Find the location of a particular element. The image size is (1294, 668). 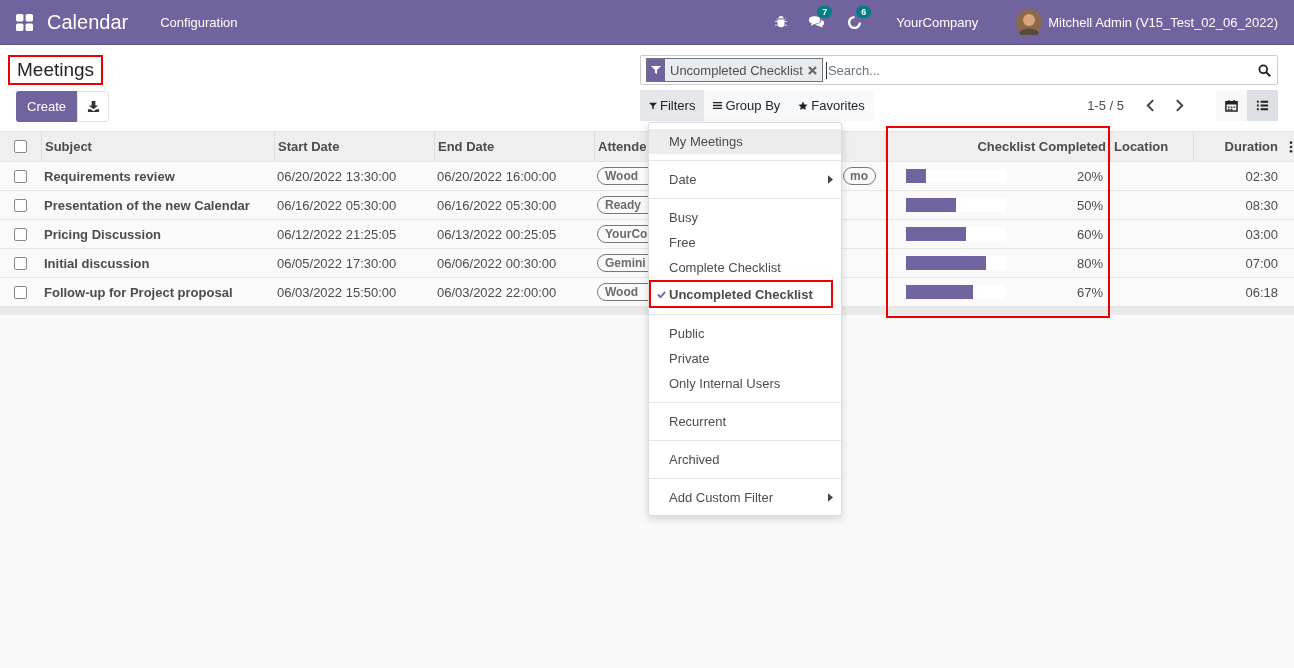

search-option-button: Filters is located at coordinates (672, 105).